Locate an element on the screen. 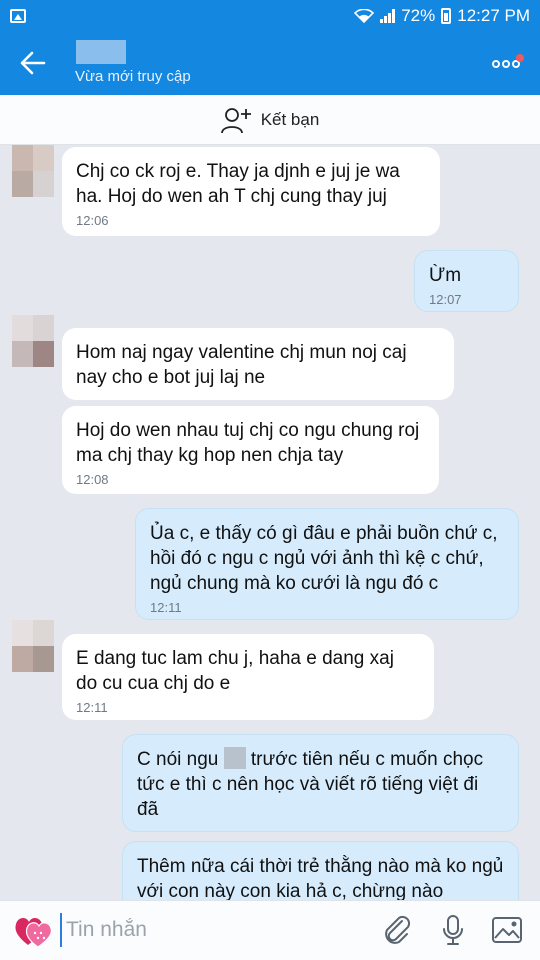 Image resolution: width=540 pixels, height=960 pixels. attach-icon is located at coordinates (398, 929).